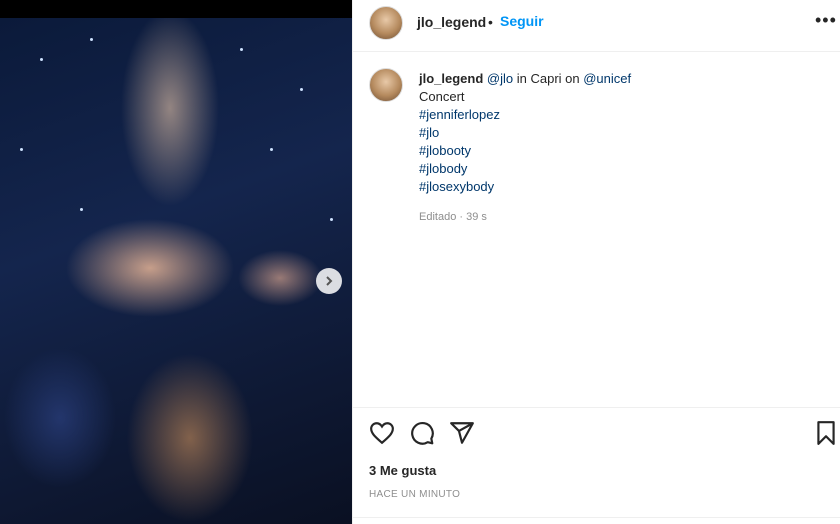 Image resolution: width=840 pixels, height=524 pixels. Describe the element at coordinates (402, 470) in the screenshot. I see `likes-count: 3 Me gusta` at that location.